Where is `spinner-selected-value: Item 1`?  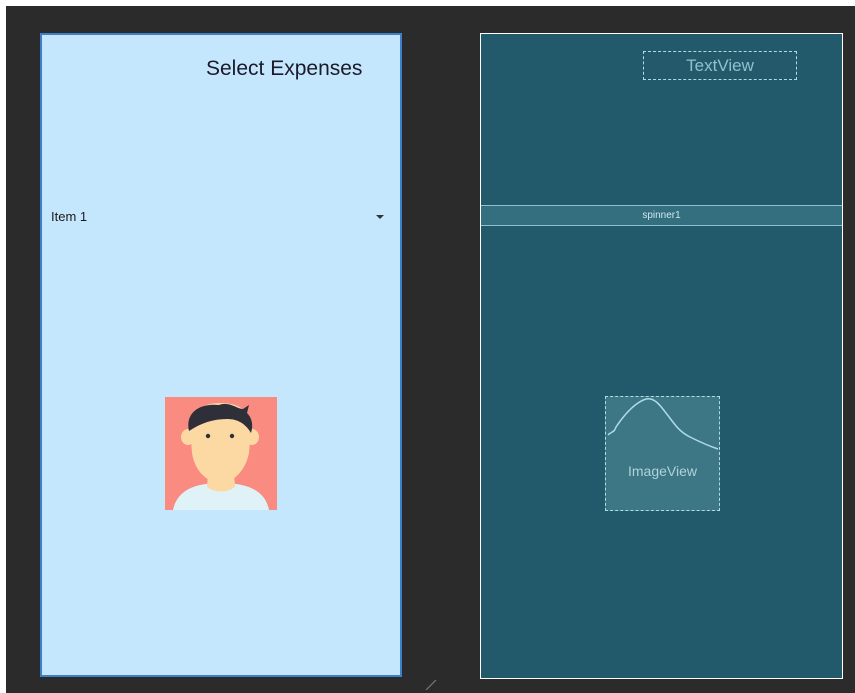
spinner-selected-value: Item 1 is located at coordinates (69, 216).